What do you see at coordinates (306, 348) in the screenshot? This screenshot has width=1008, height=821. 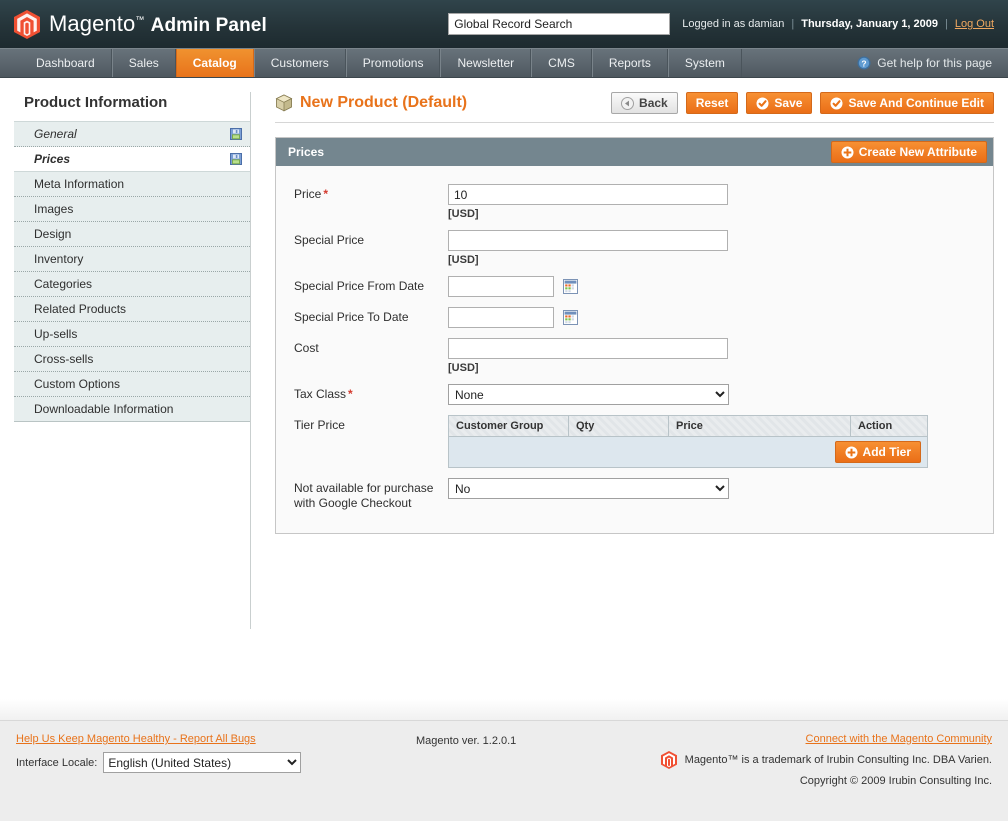 I see `cost-label: Cost` at bounding box center [306, 348].